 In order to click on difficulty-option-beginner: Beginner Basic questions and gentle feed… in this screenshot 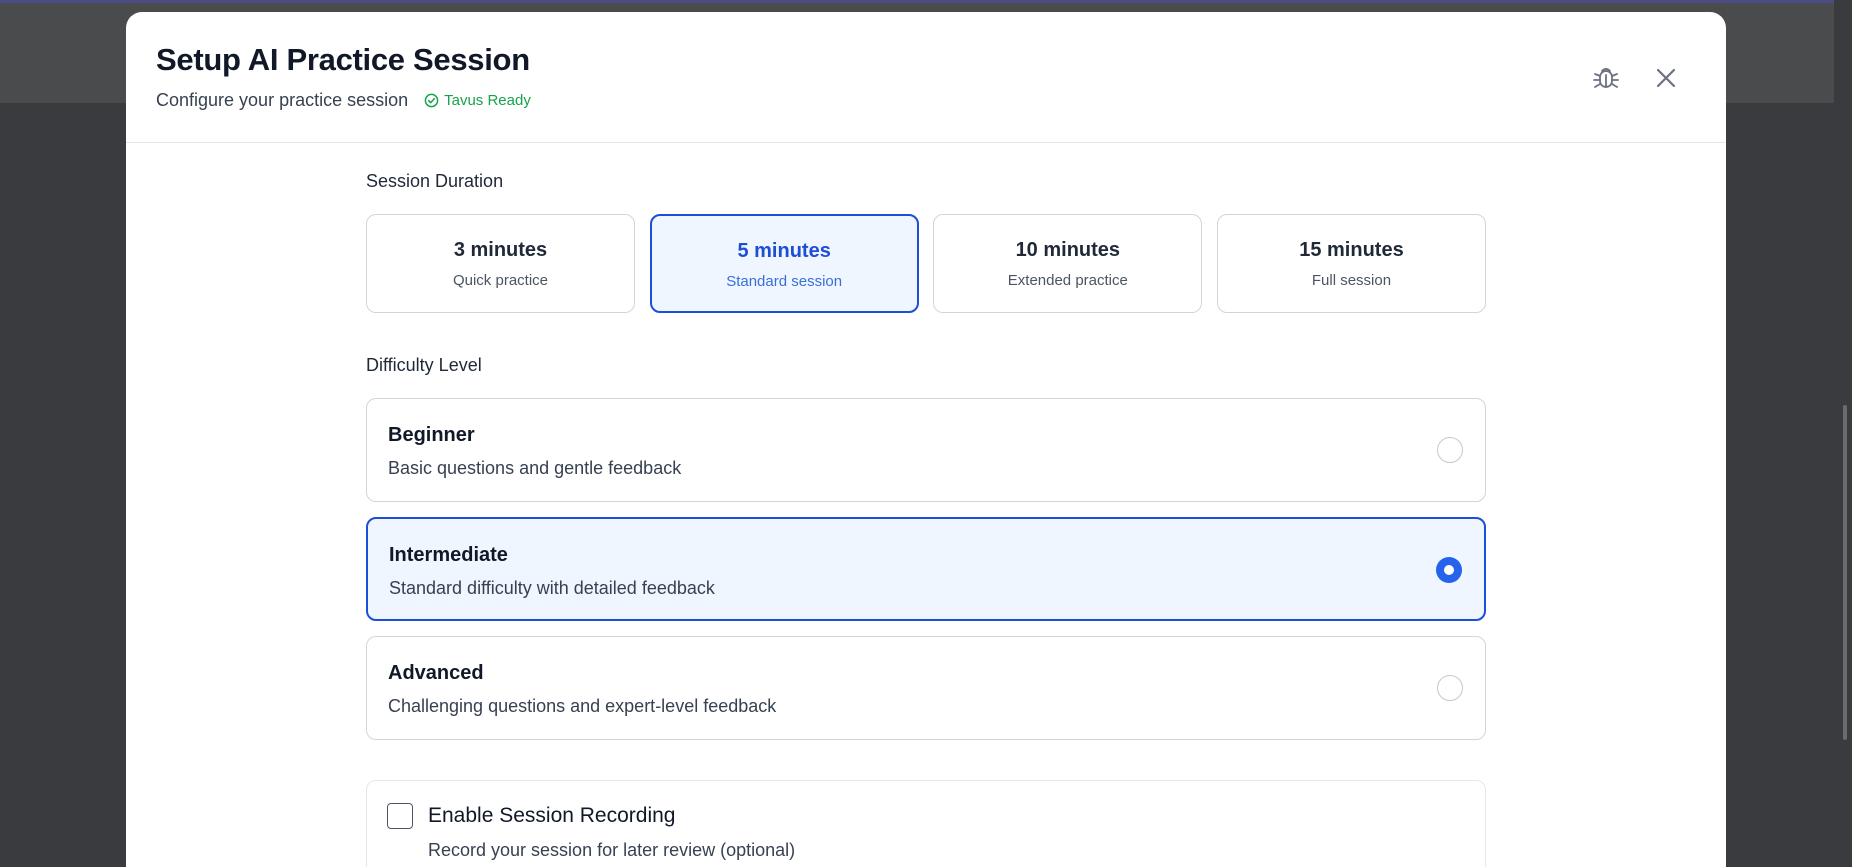, I will do `click(926, 450)`.